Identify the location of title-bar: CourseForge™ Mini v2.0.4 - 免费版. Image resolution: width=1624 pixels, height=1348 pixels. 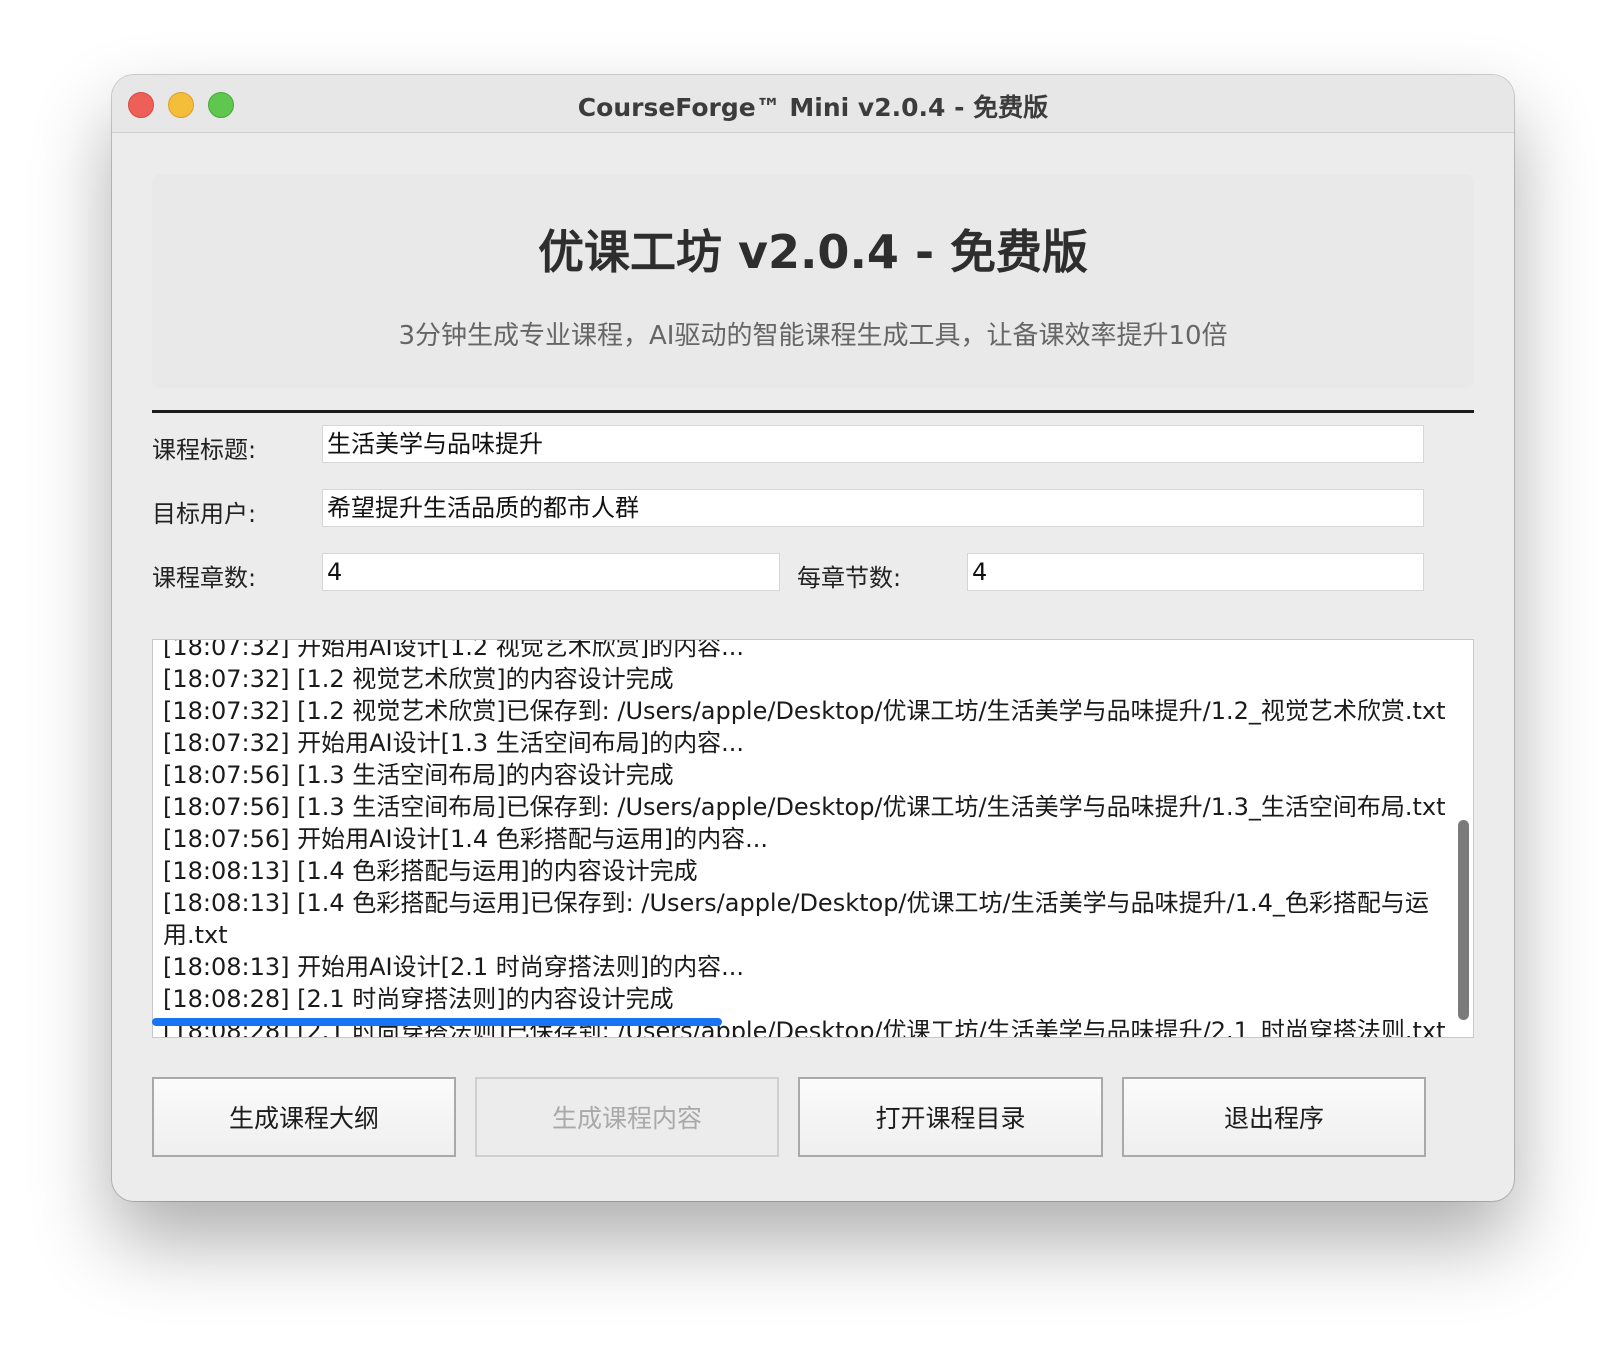
(813, 104).